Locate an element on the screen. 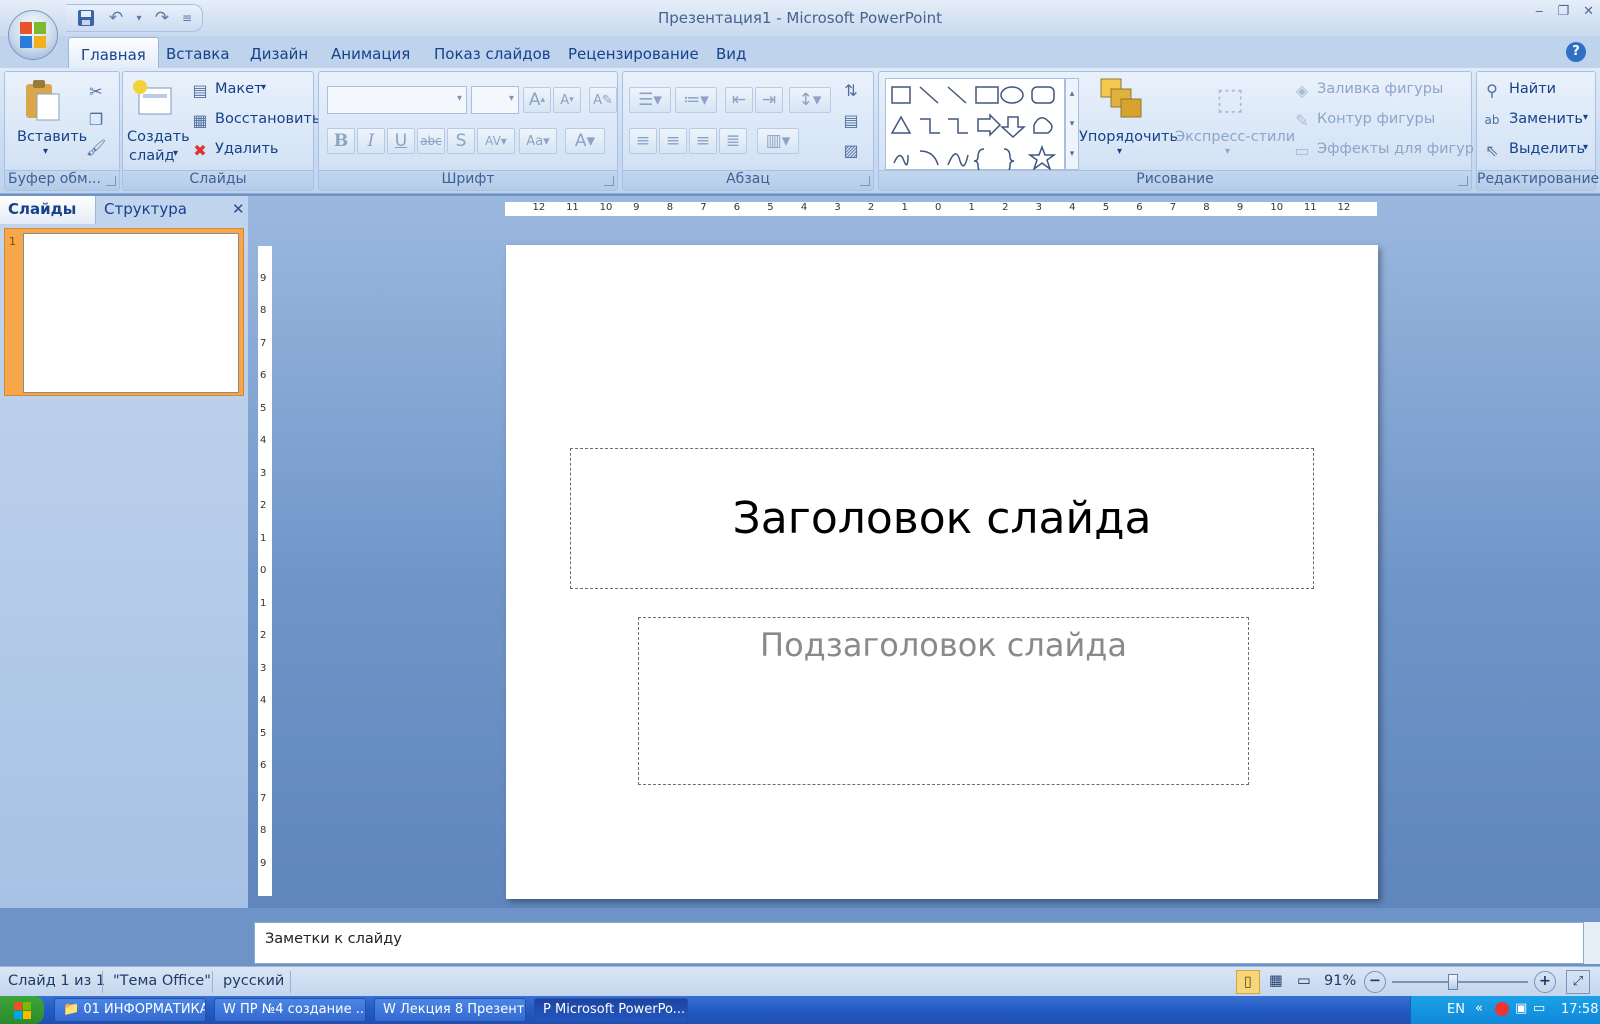 This screenshot has width=1600, height=1024. character-spacing-icon: AV▾ is located at coordinates (496, 141).